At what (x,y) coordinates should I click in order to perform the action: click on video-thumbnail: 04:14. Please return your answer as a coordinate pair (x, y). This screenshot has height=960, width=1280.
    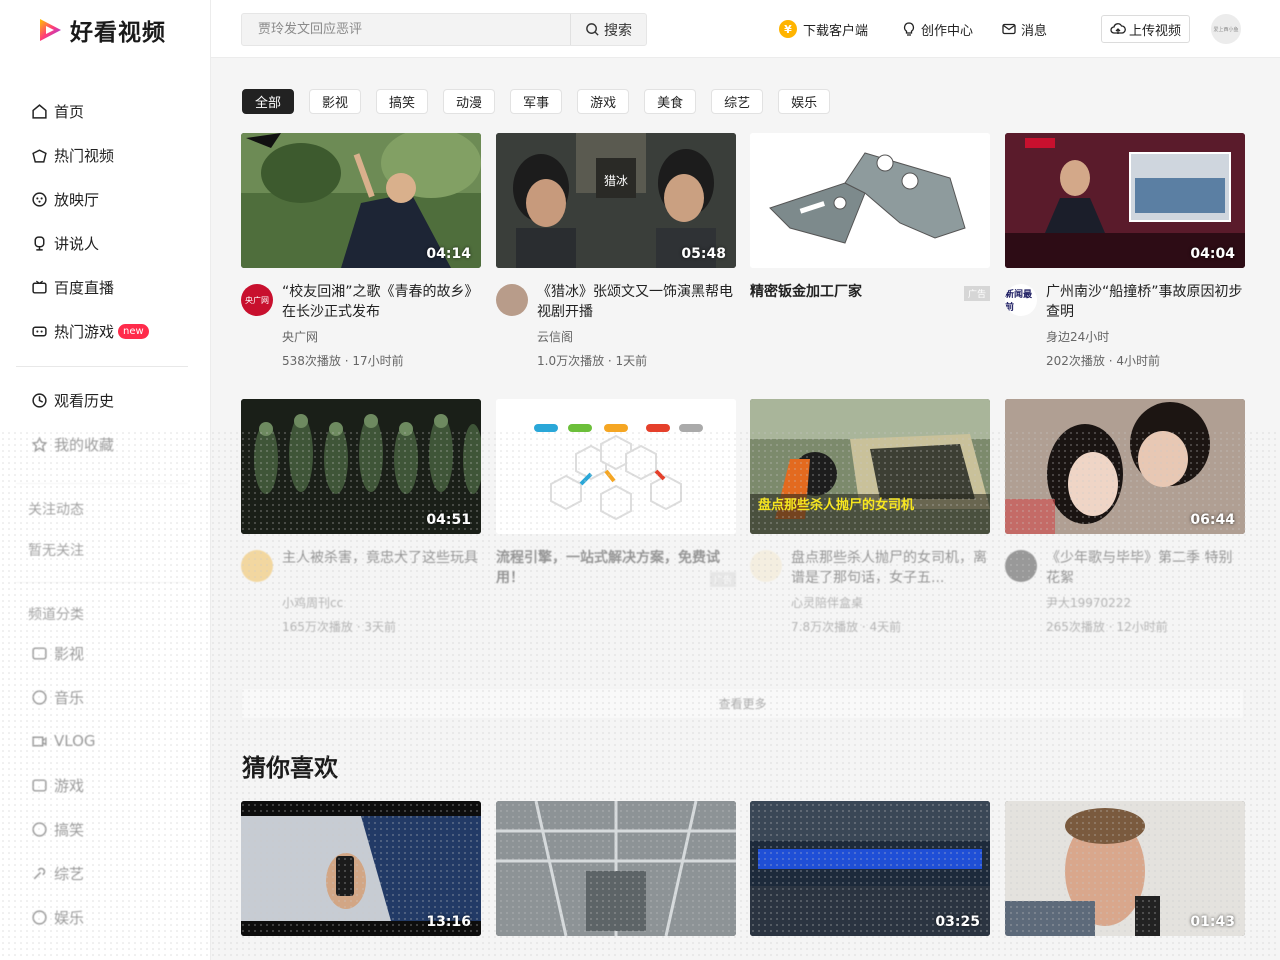
    Looking at the image, I should click on (361, 200).